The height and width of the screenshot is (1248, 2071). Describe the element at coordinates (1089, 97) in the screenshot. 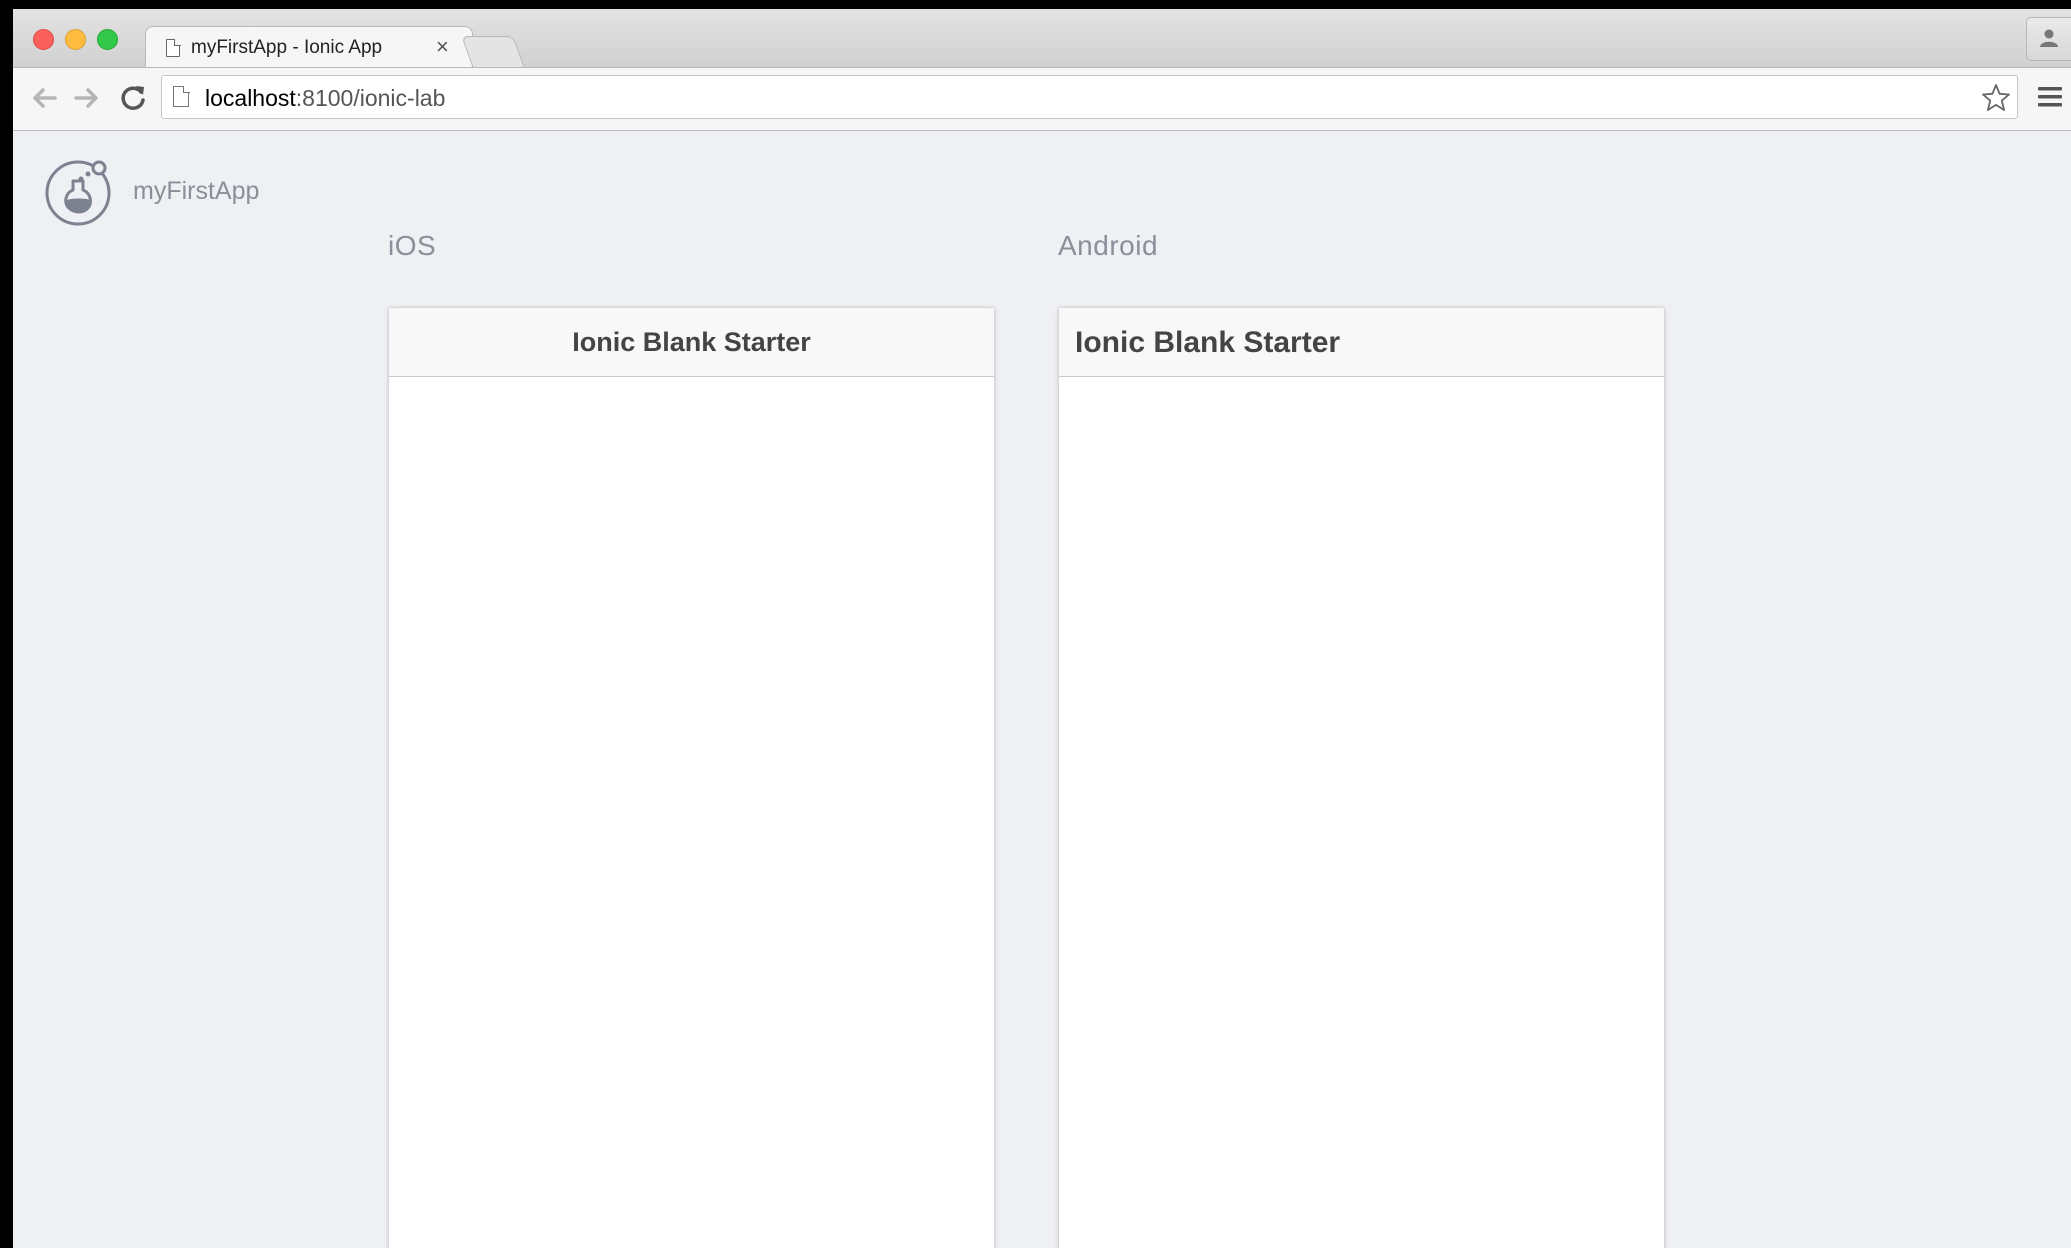

I see `address-bar: localhost:8100/ionic-lab` at that location.